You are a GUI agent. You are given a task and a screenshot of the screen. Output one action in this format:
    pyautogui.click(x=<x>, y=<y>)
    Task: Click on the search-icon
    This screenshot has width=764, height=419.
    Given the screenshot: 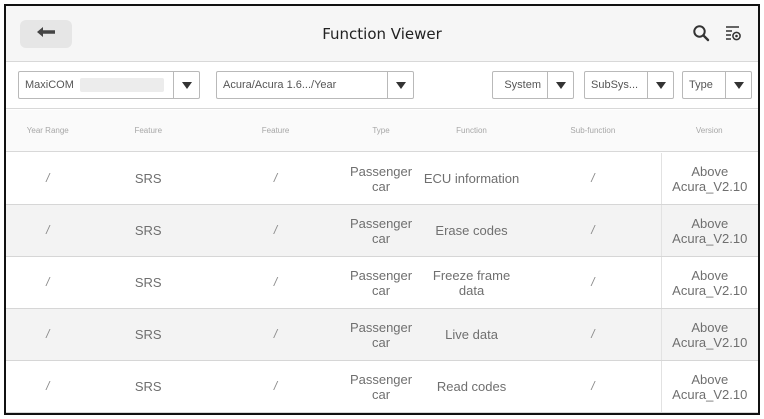 What is the action you would take?
    pyautogui.click(x=701, y=35)
    